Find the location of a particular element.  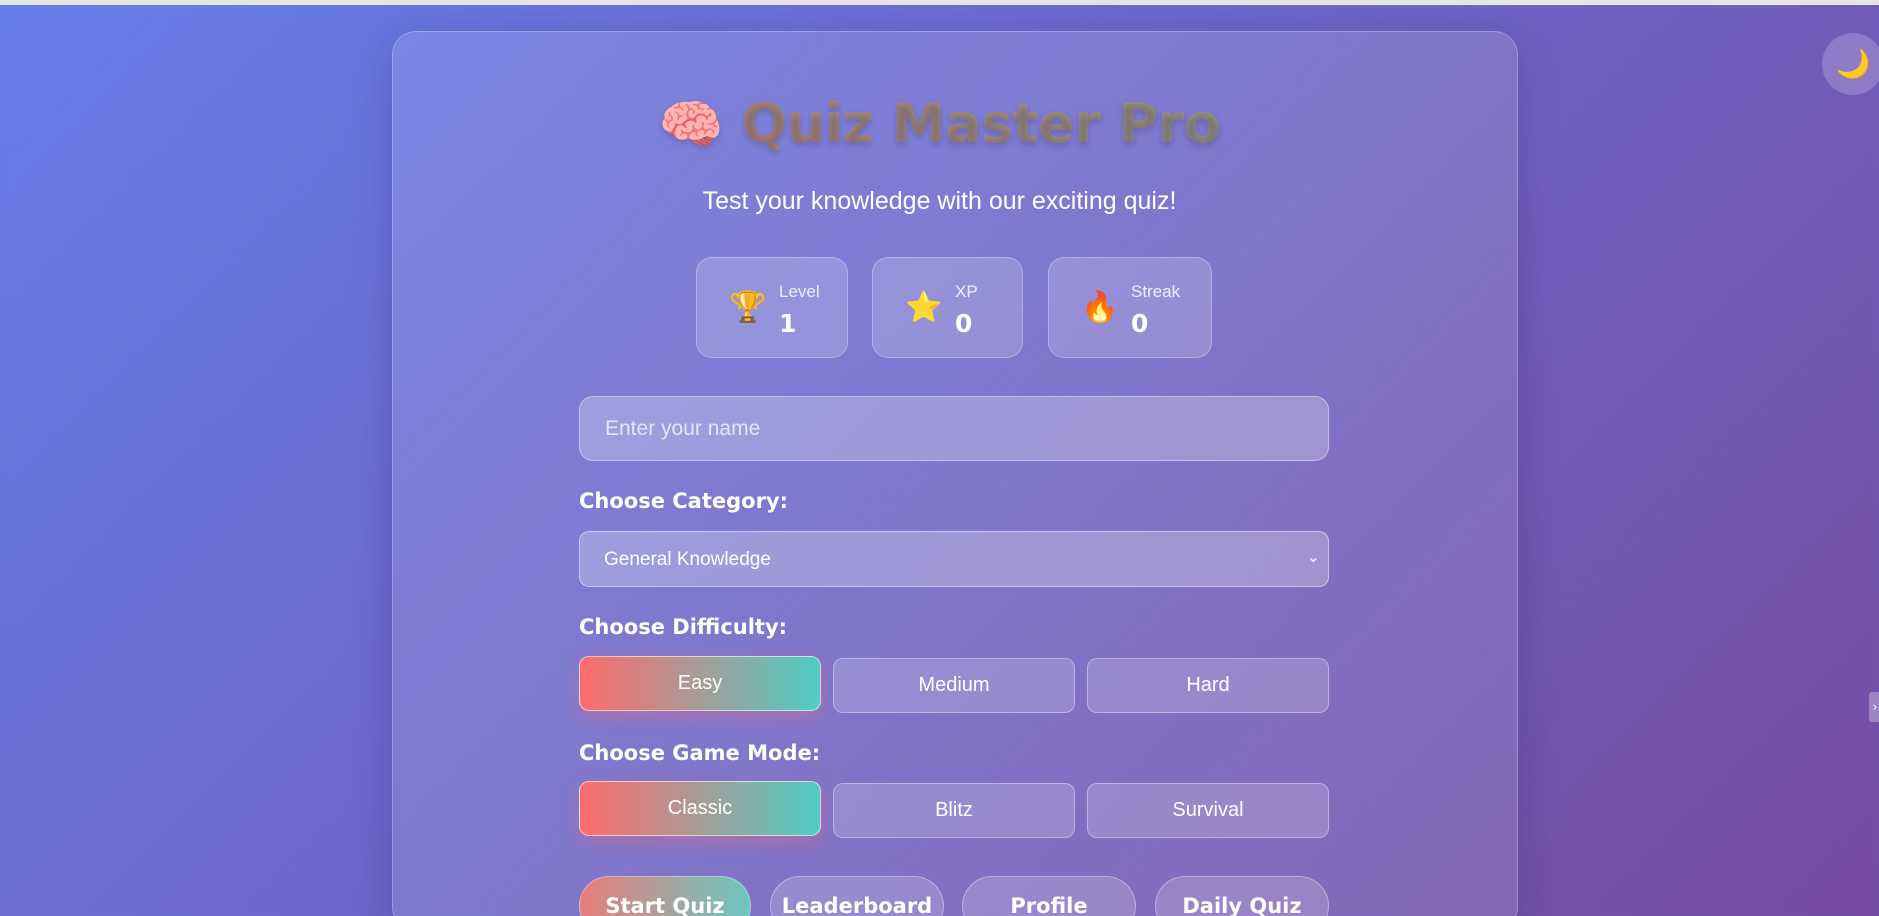

difficulty-easy-button: Easy is located at coordinates (700, 683).